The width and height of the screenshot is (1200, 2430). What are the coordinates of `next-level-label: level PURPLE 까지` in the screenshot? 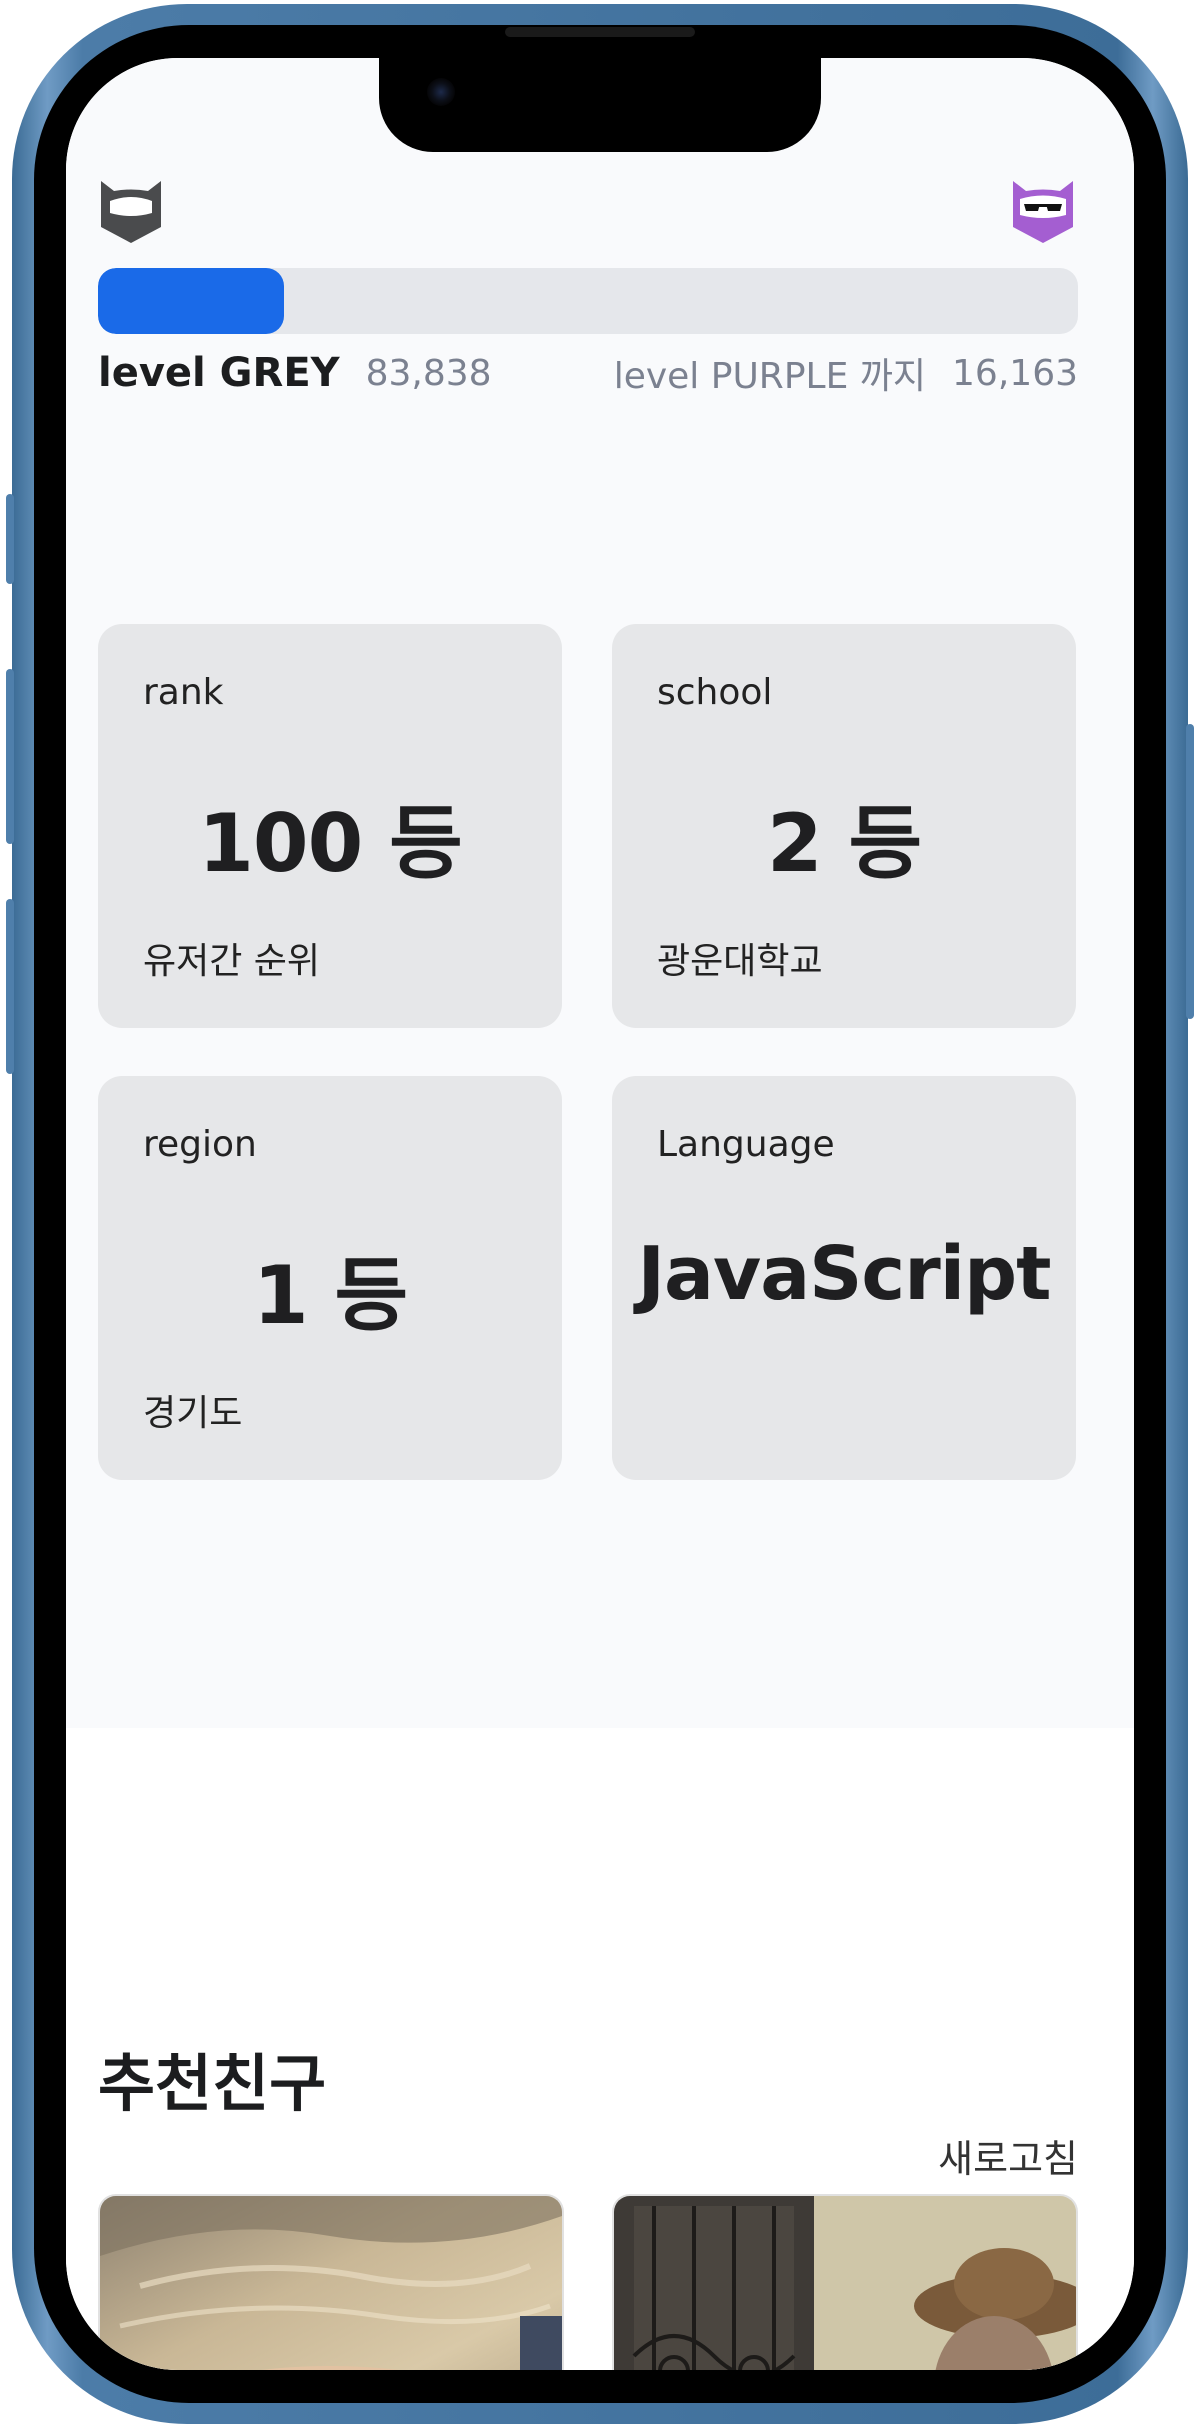 It's located at (770, 376).